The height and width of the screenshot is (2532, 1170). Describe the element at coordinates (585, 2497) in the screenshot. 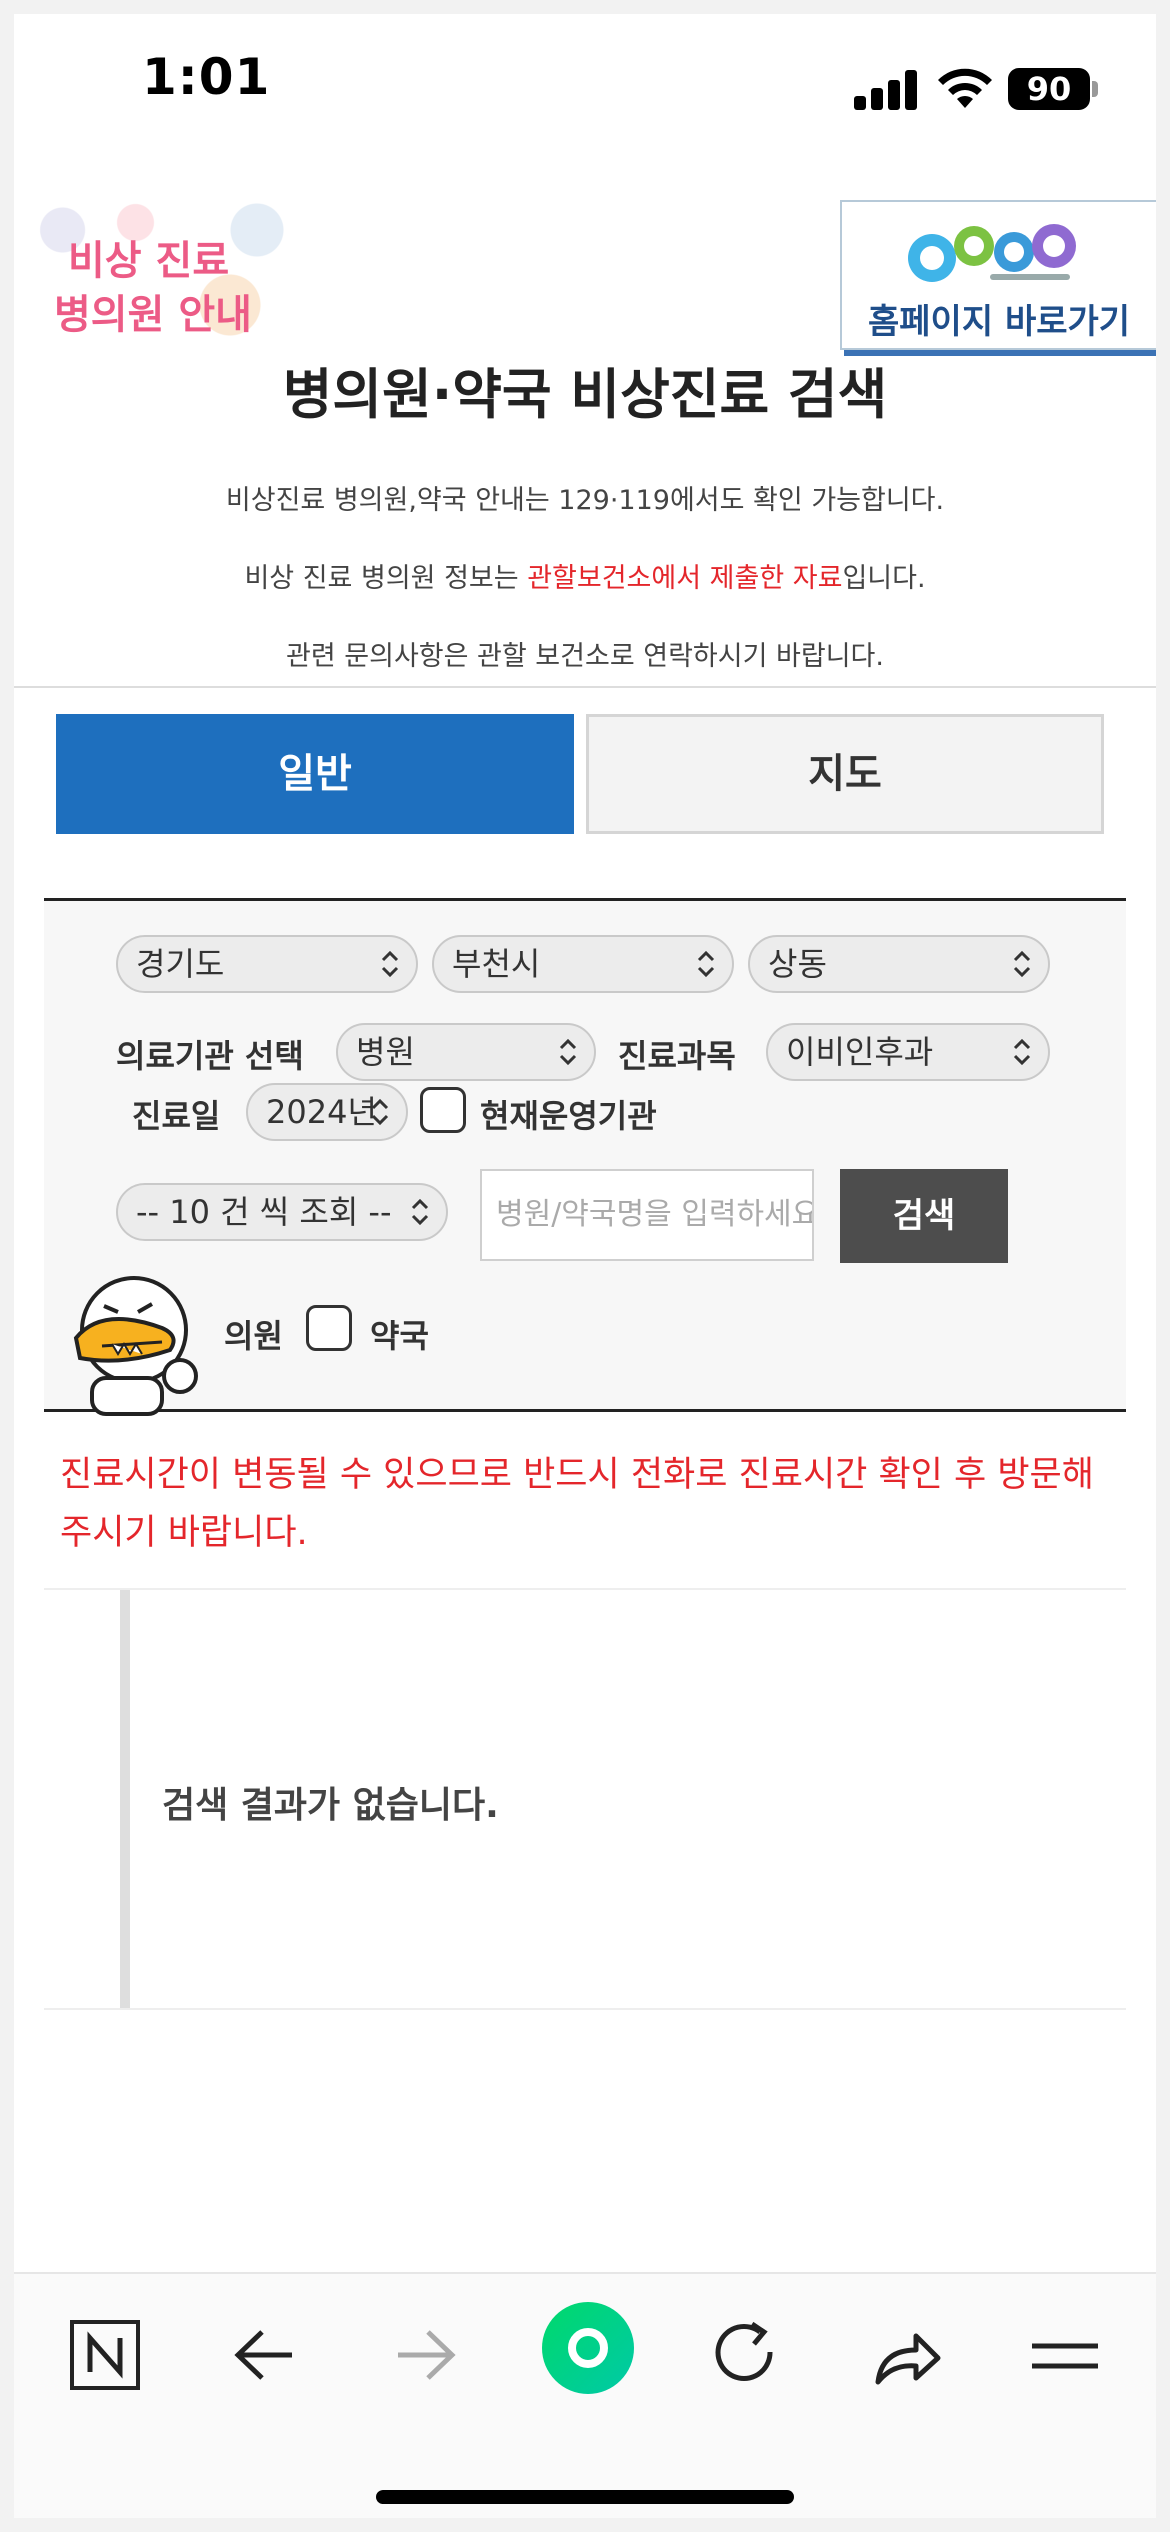

I see `home-indicator` at that location.